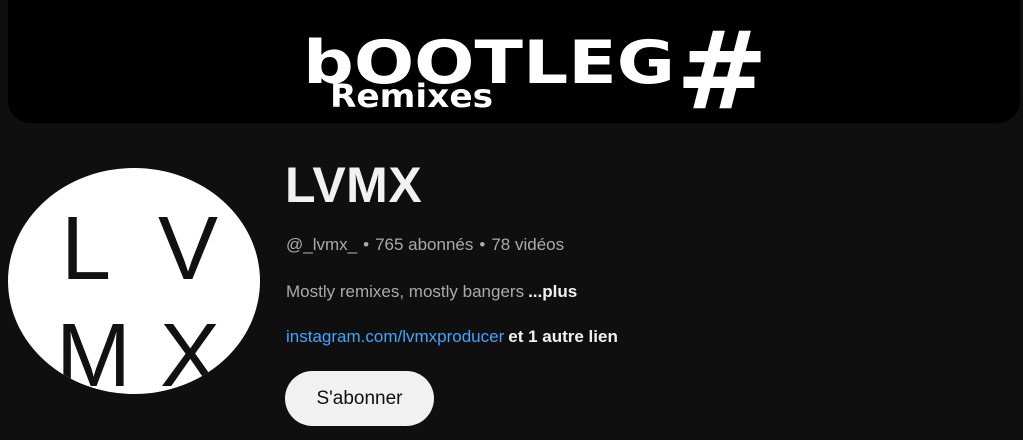 This screenshot has width=1023, height=440. I want to click on description-text: Mostly remixes, mostly bangers, so click(405, 291).